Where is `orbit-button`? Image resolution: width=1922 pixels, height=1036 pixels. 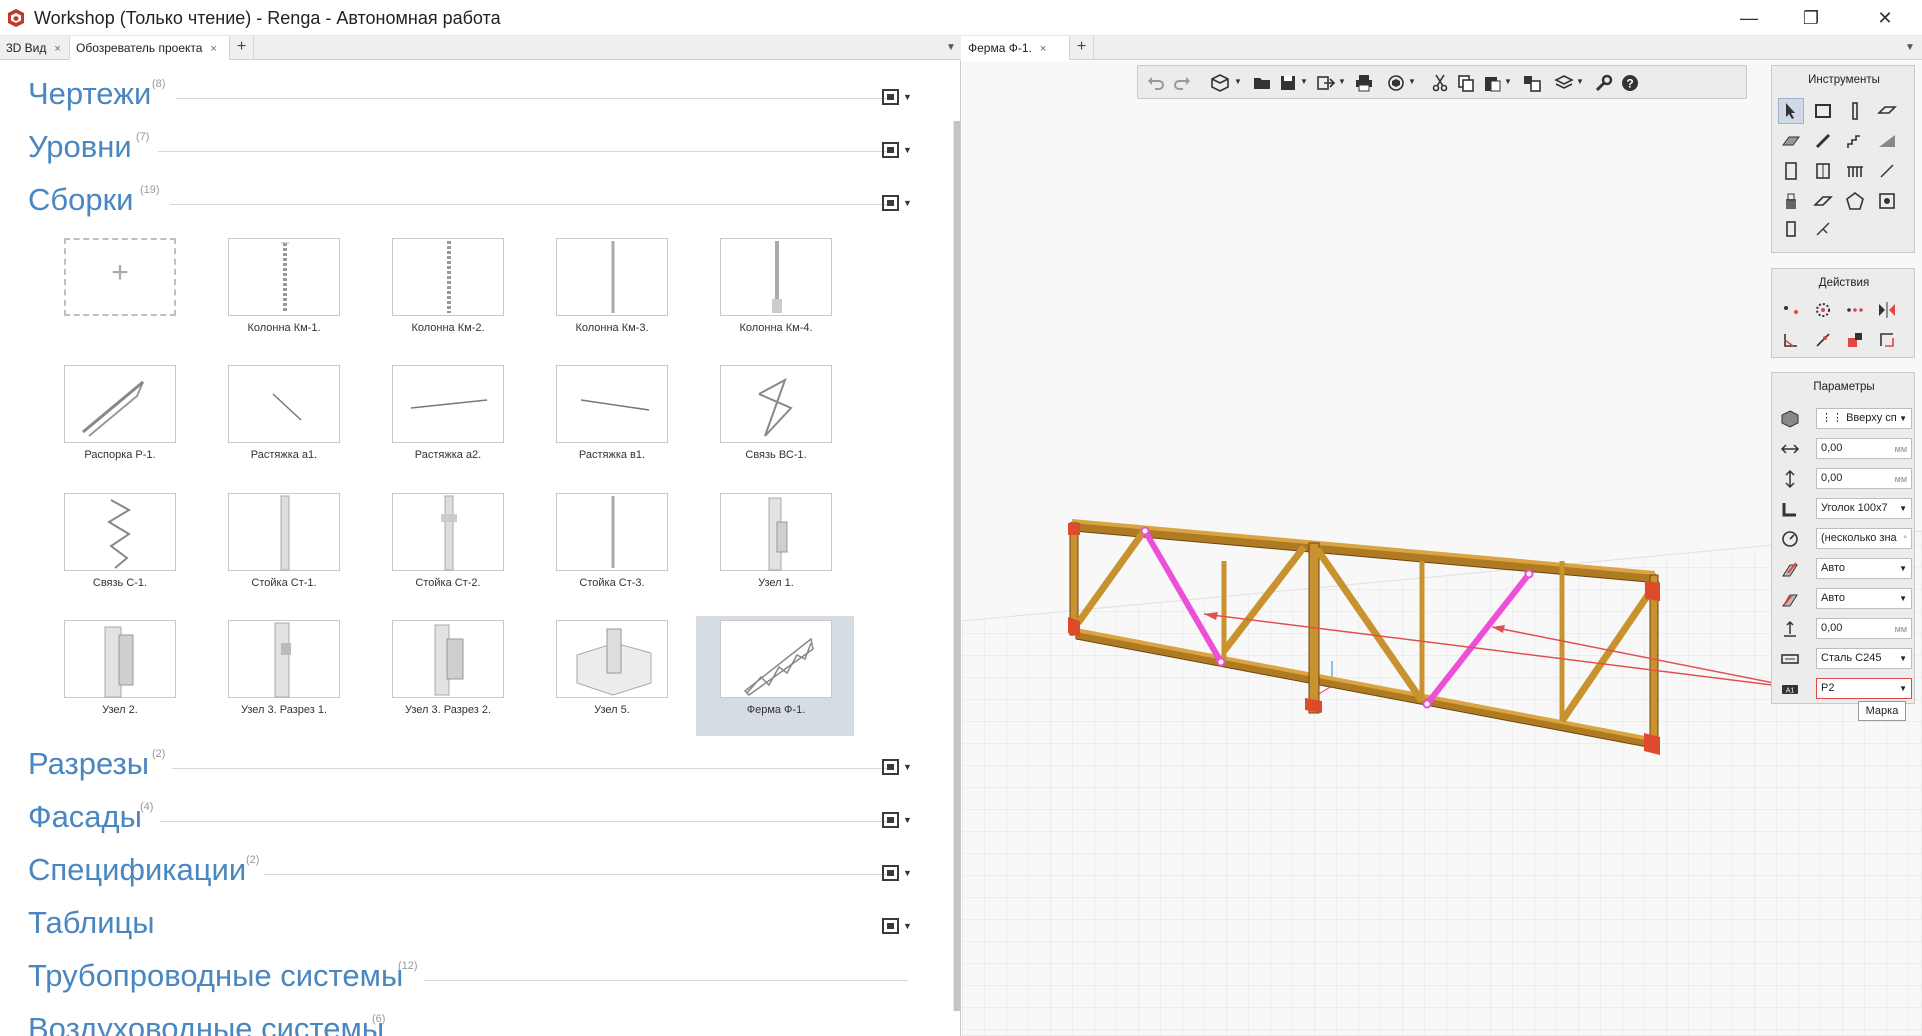 orbit-button is located at coordinates (1396, 83).